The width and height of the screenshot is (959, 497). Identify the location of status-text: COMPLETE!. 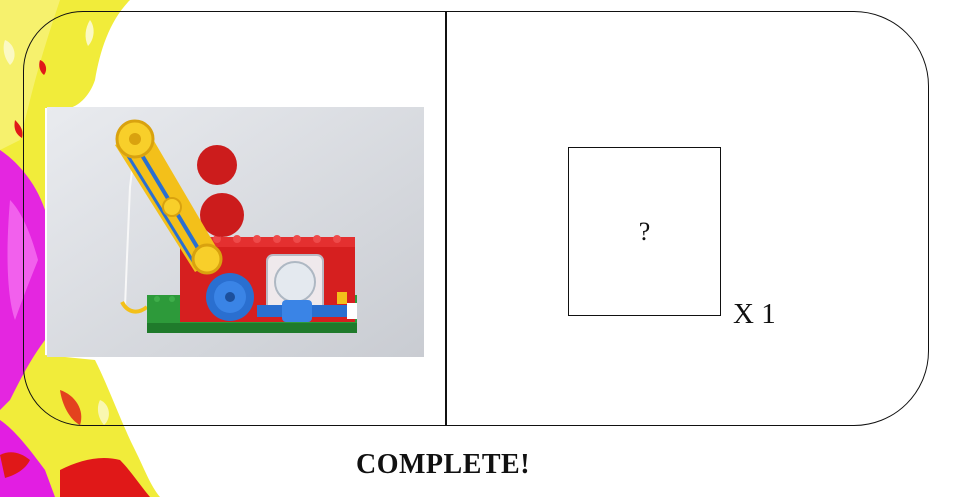
(443, 464).